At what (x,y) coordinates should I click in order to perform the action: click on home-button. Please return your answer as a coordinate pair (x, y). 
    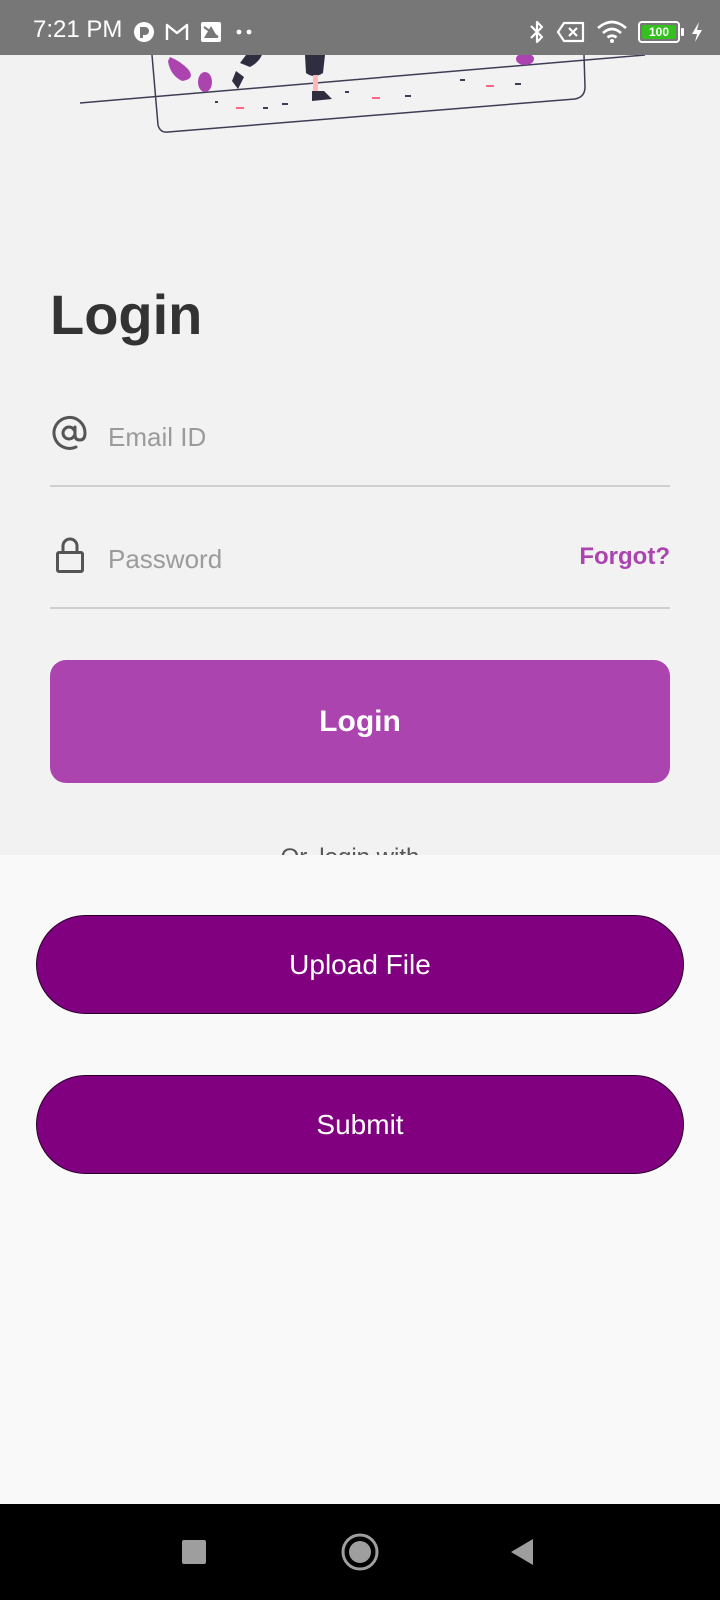
    Looking at the image, I should click on (360, 1552).